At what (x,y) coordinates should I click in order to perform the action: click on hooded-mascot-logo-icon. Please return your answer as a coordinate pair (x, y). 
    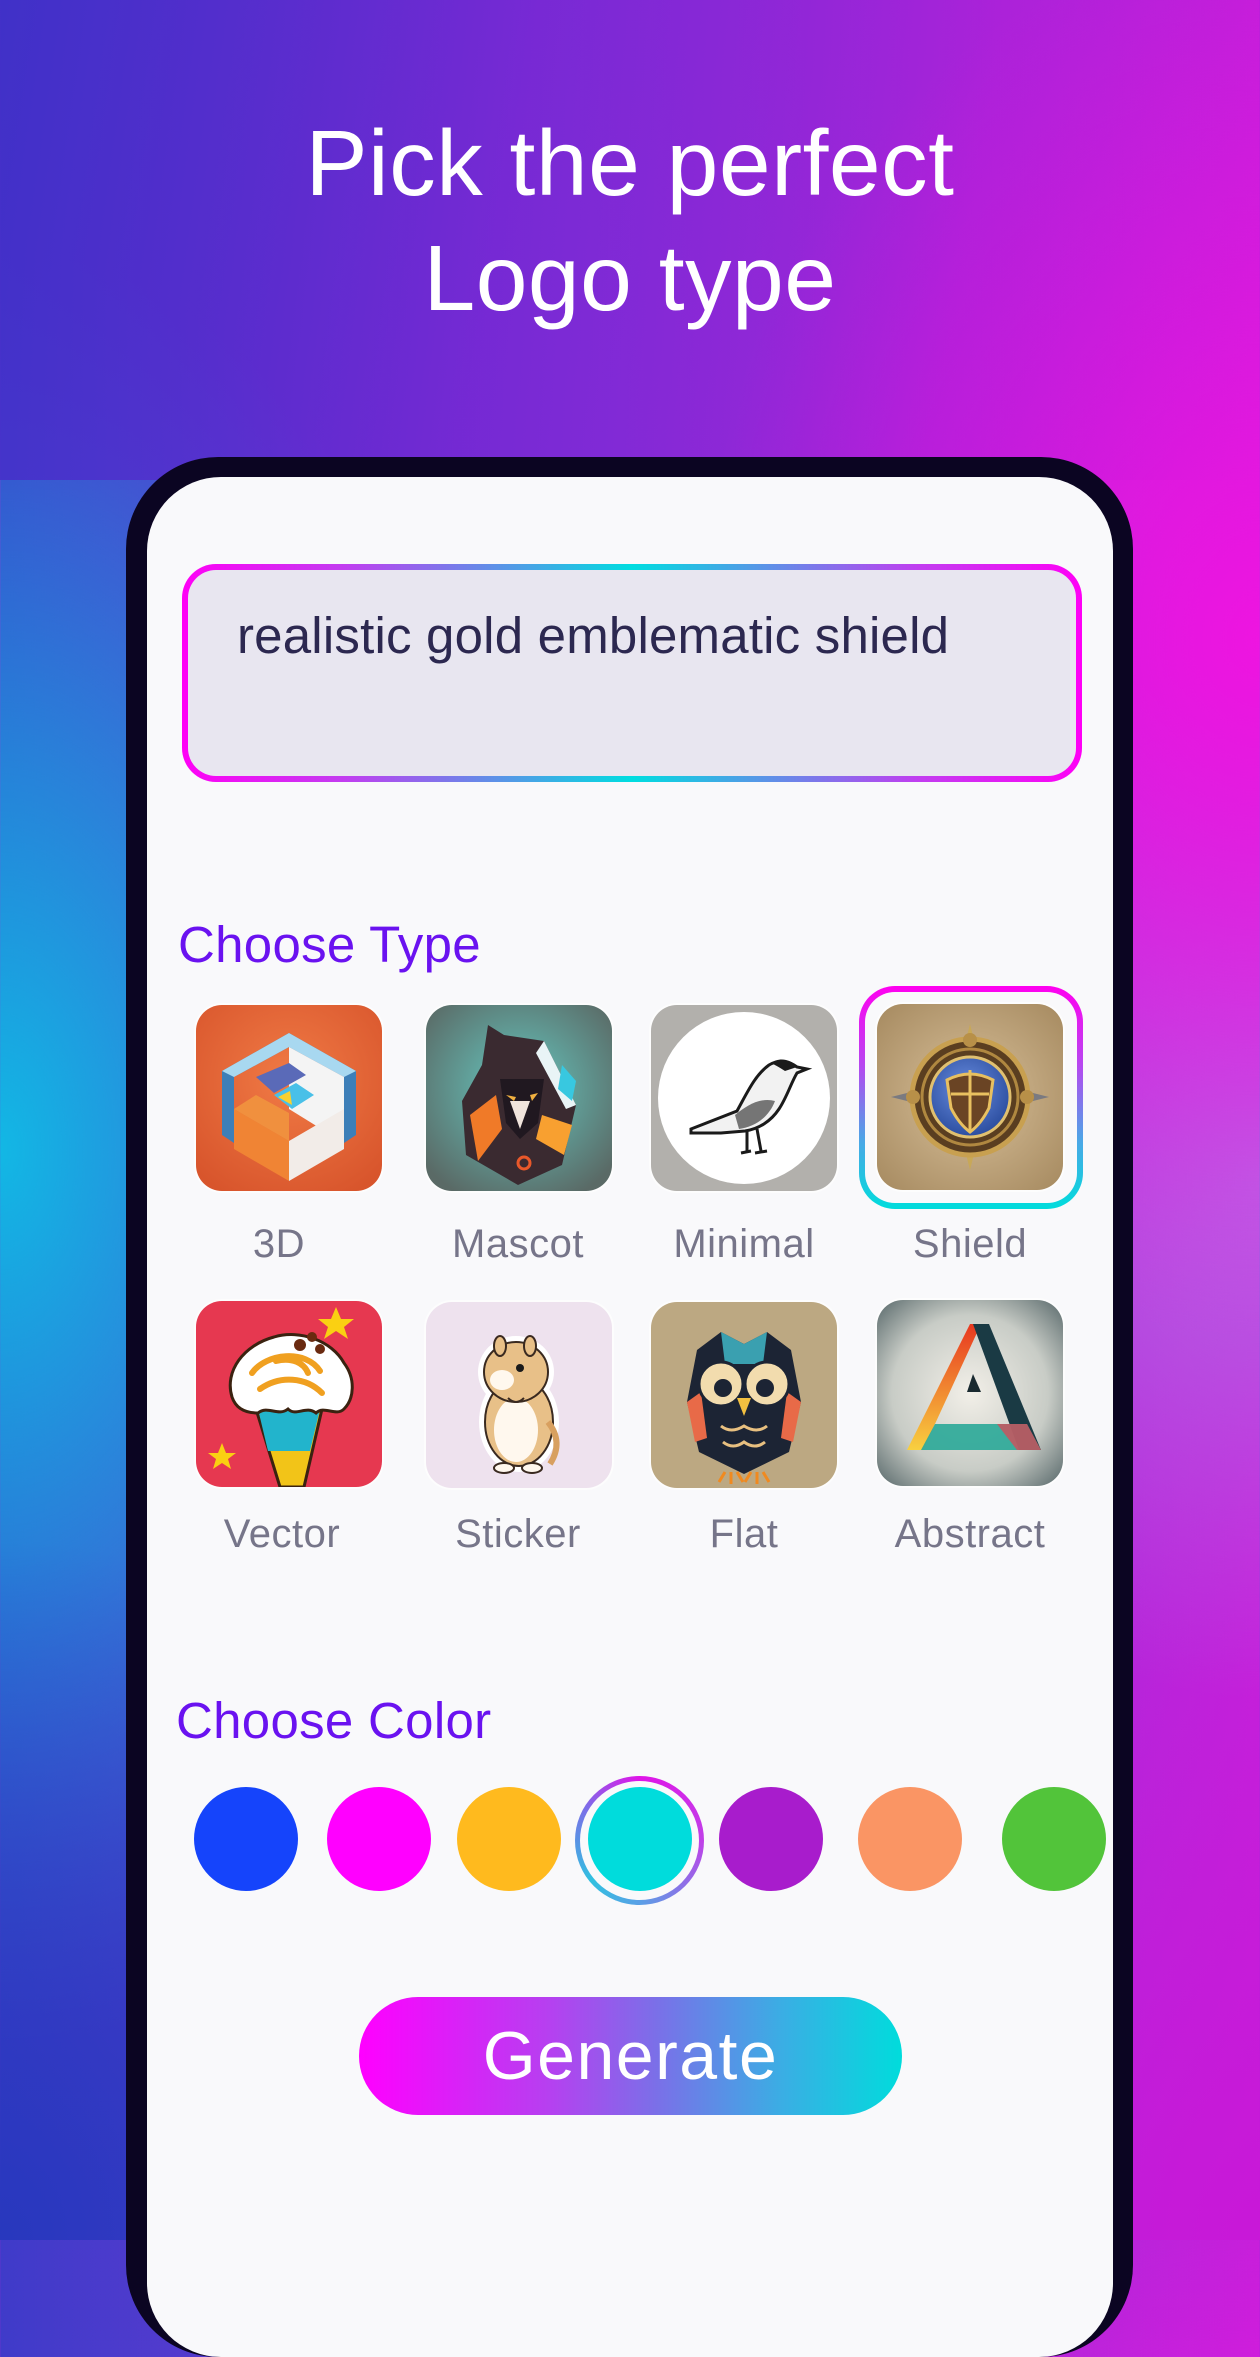
    Looking at the image, I should click on (519, 1098).